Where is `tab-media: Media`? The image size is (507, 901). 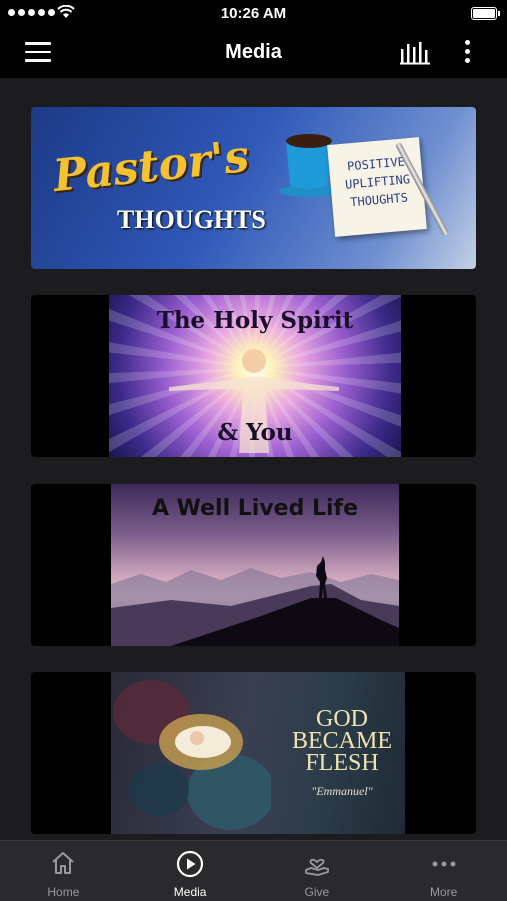 tab-media: Media is located at coordinates (190, 871).